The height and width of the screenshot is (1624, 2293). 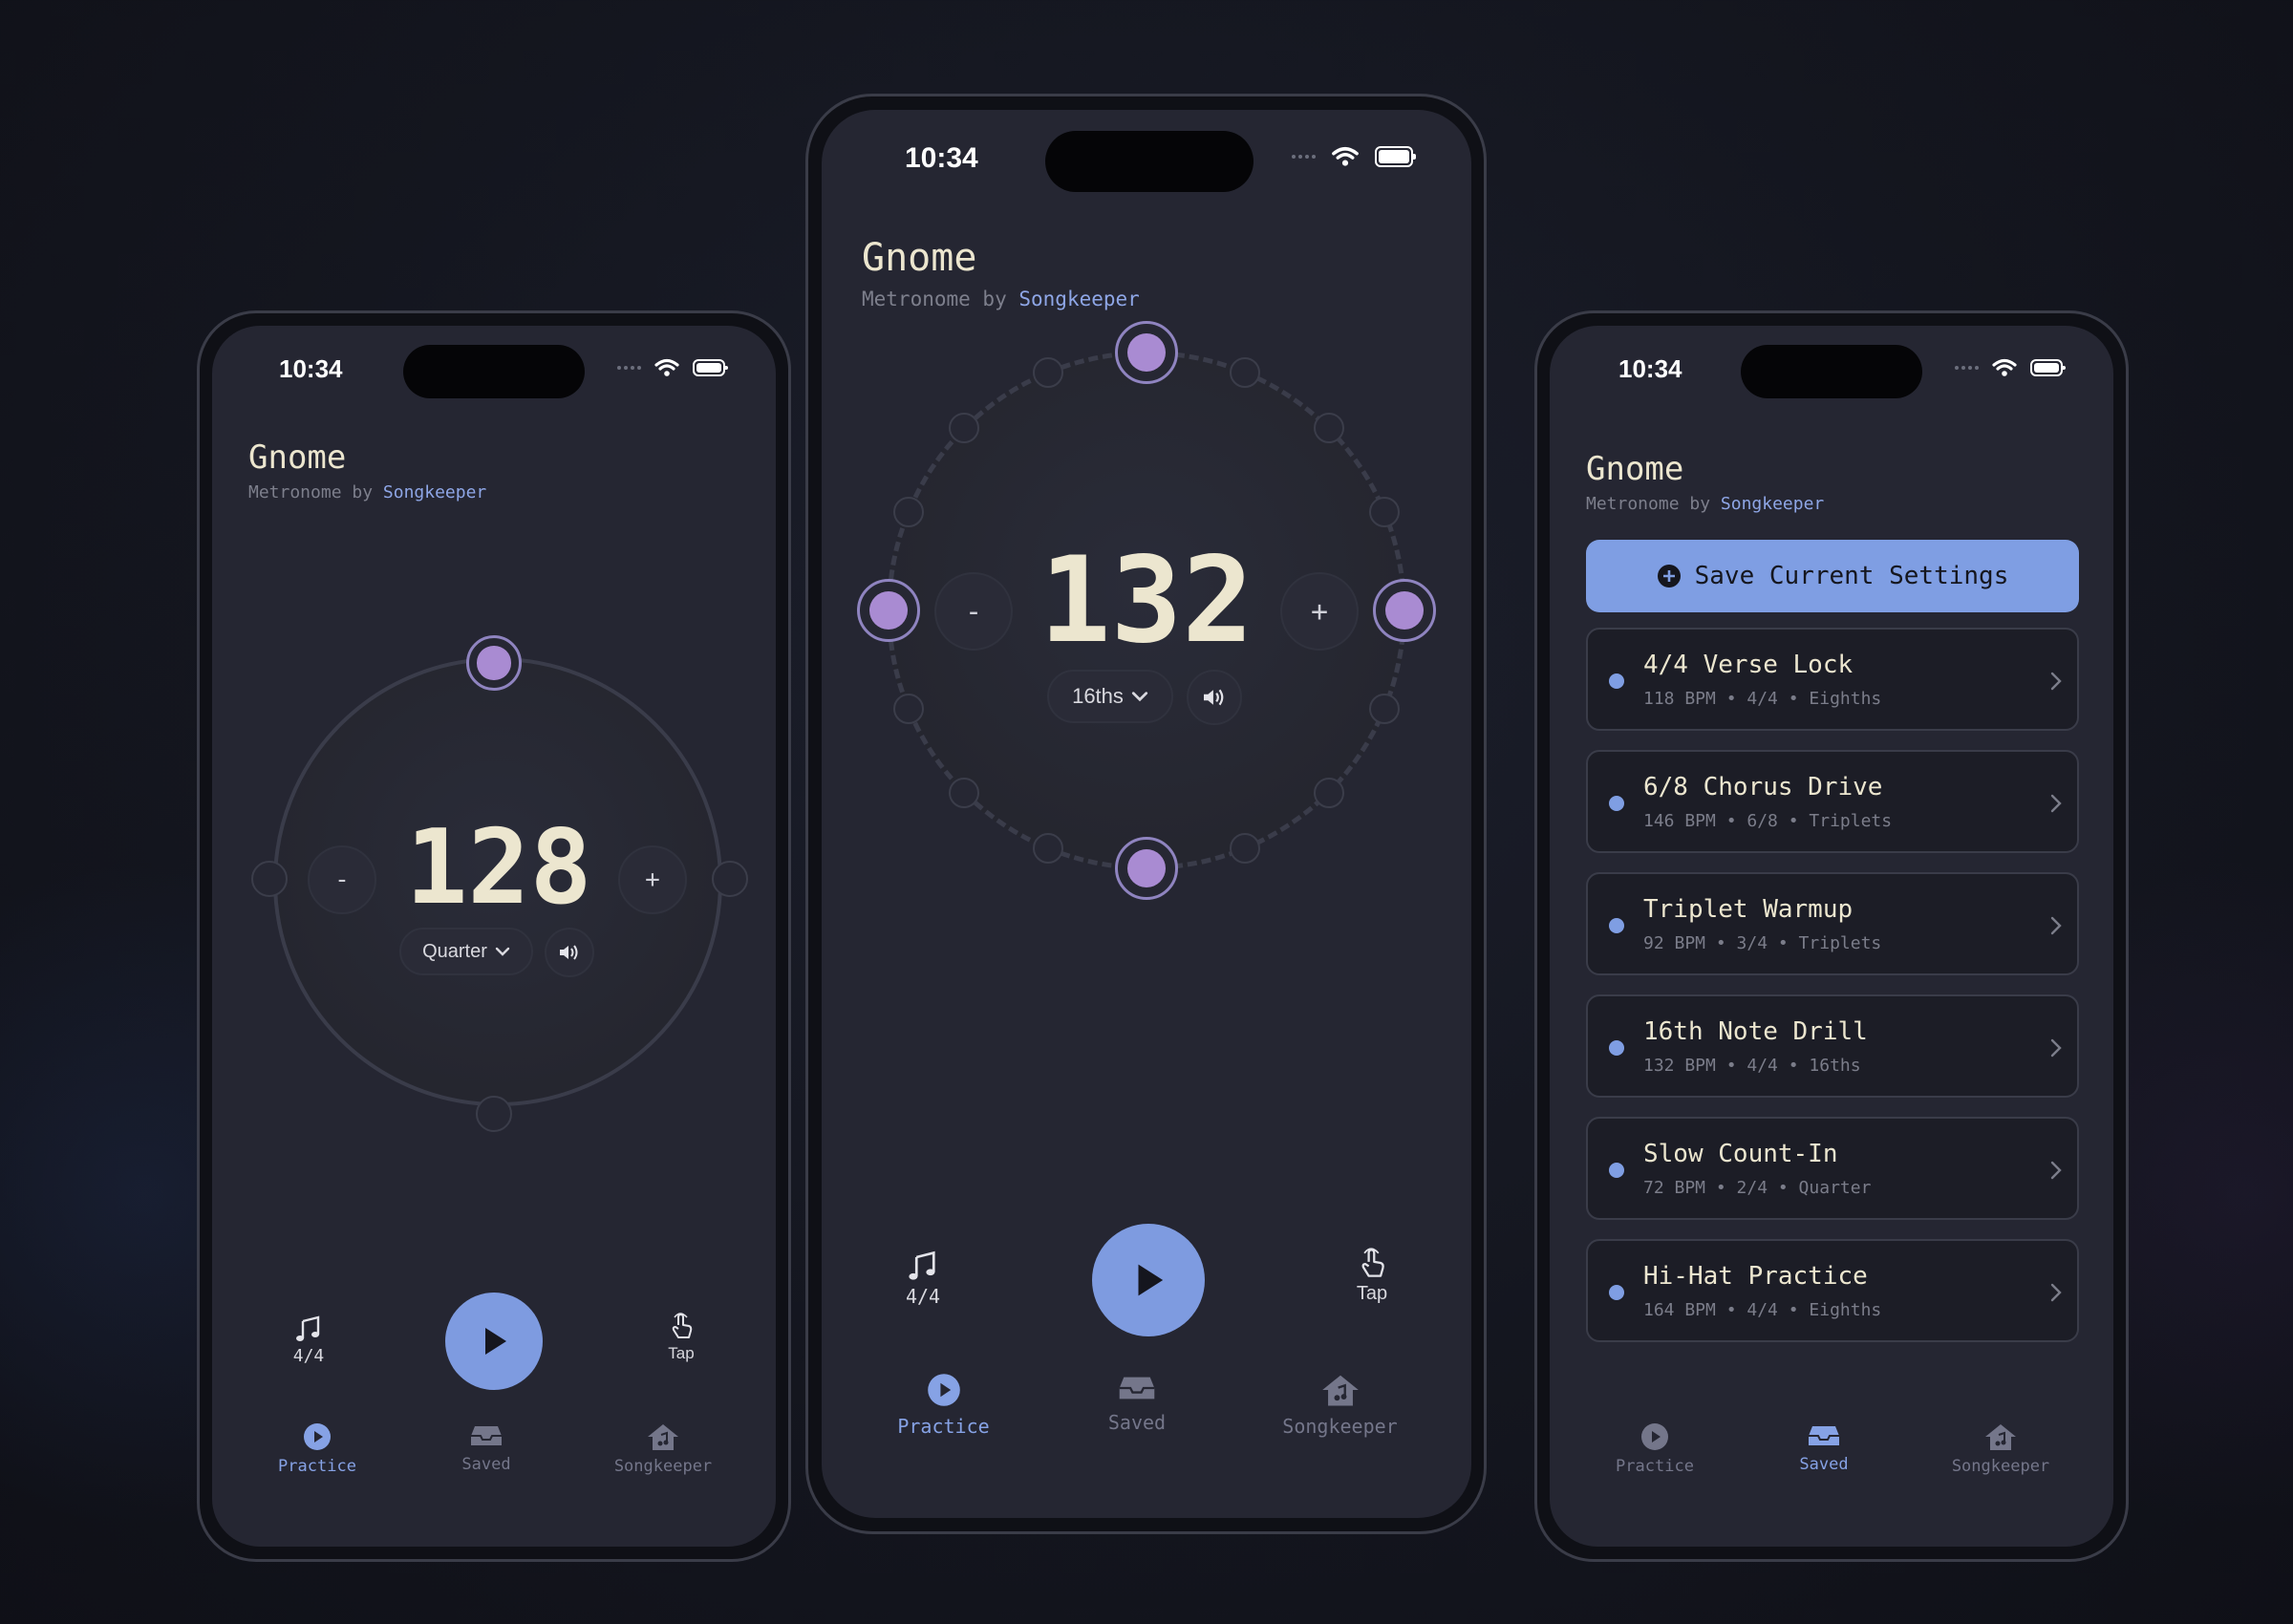 I want to click on inbox-tray-icon, so click(x=1824, y=1436).